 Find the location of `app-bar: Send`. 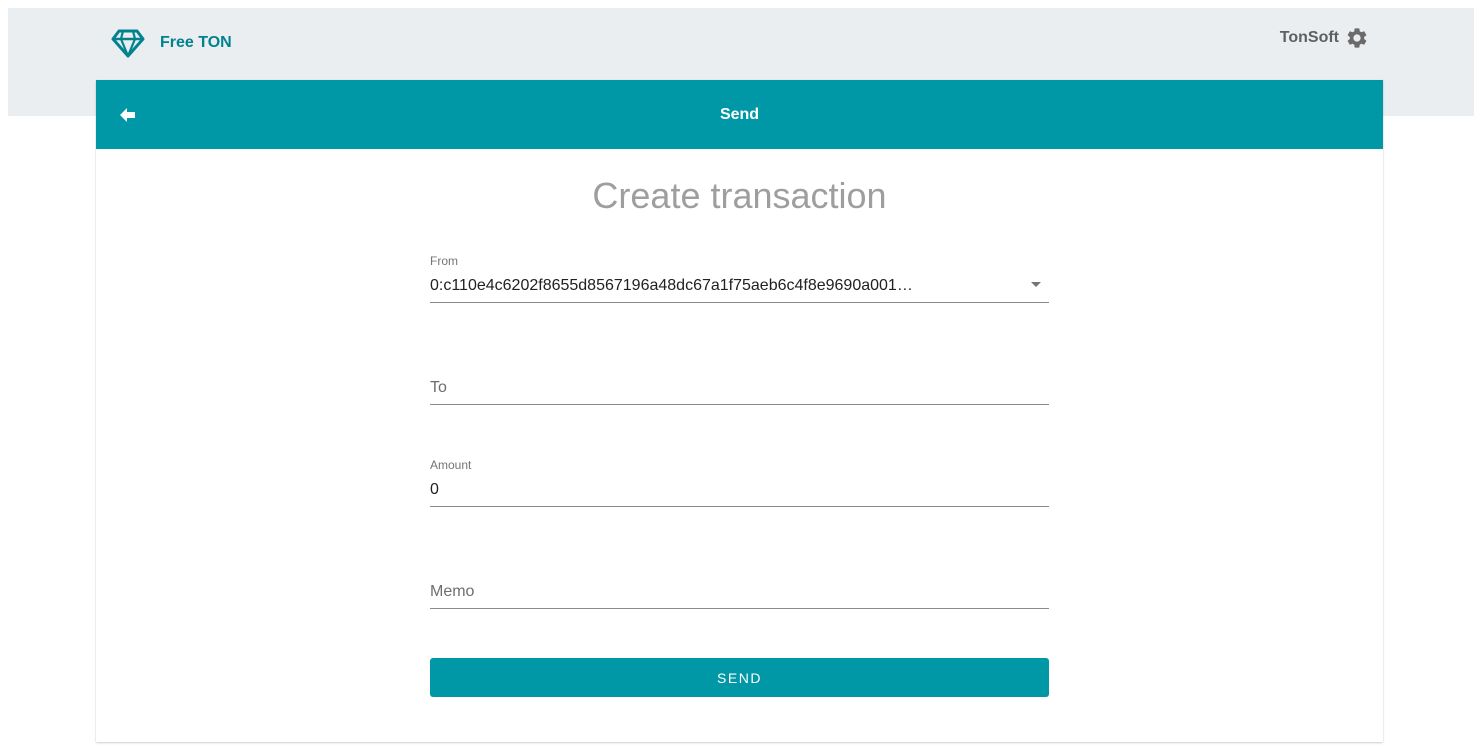

app-bar: Send is located at coordinates (739, 114).